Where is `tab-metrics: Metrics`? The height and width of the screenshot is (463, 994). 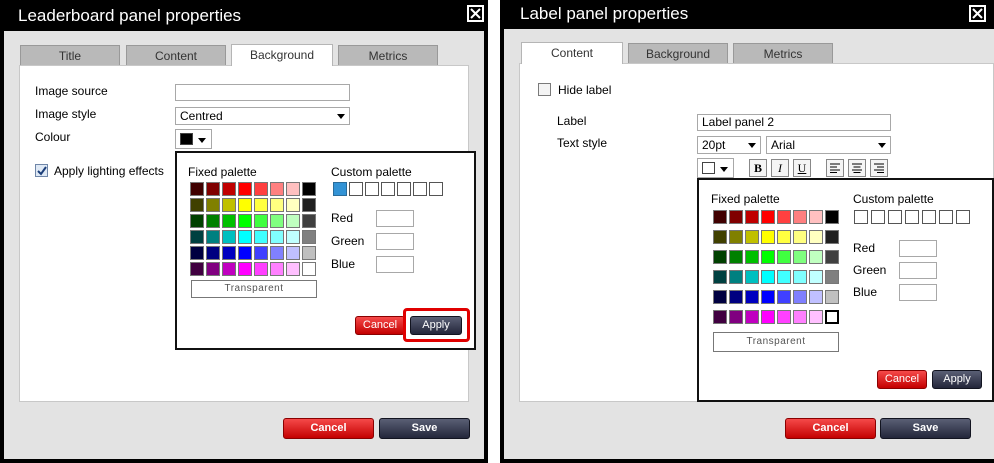
tab-metrics: Metrics is located at coordinates (783, 53).